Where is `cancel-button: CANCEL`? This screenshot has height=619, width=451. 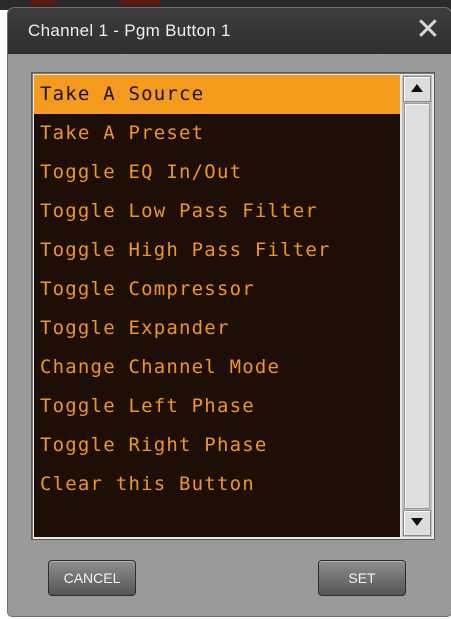
cancel-button: CANCEL is located at coordinates (92, 578).